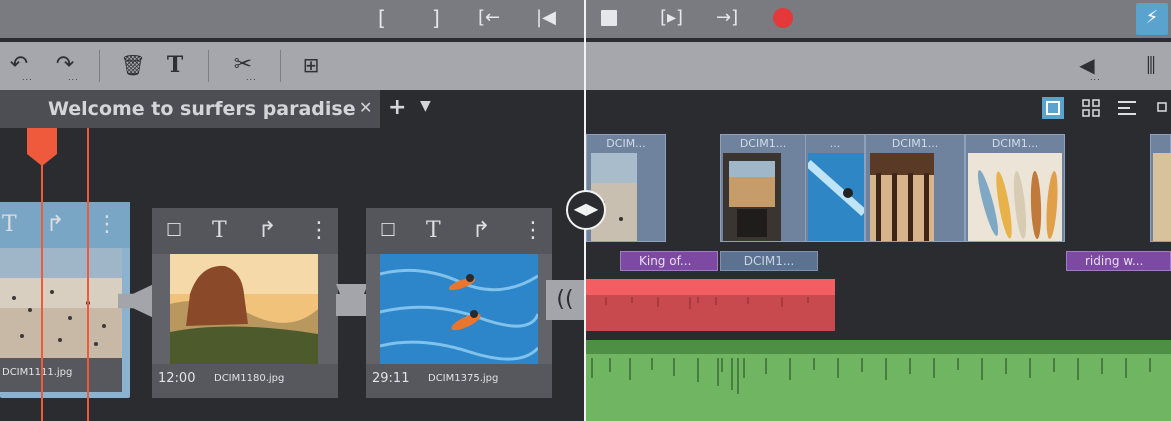 The width and height of the screenshot is (1171, 421). I want to click on splitter-arrows-icon: ◀▶, so click(586, 210).